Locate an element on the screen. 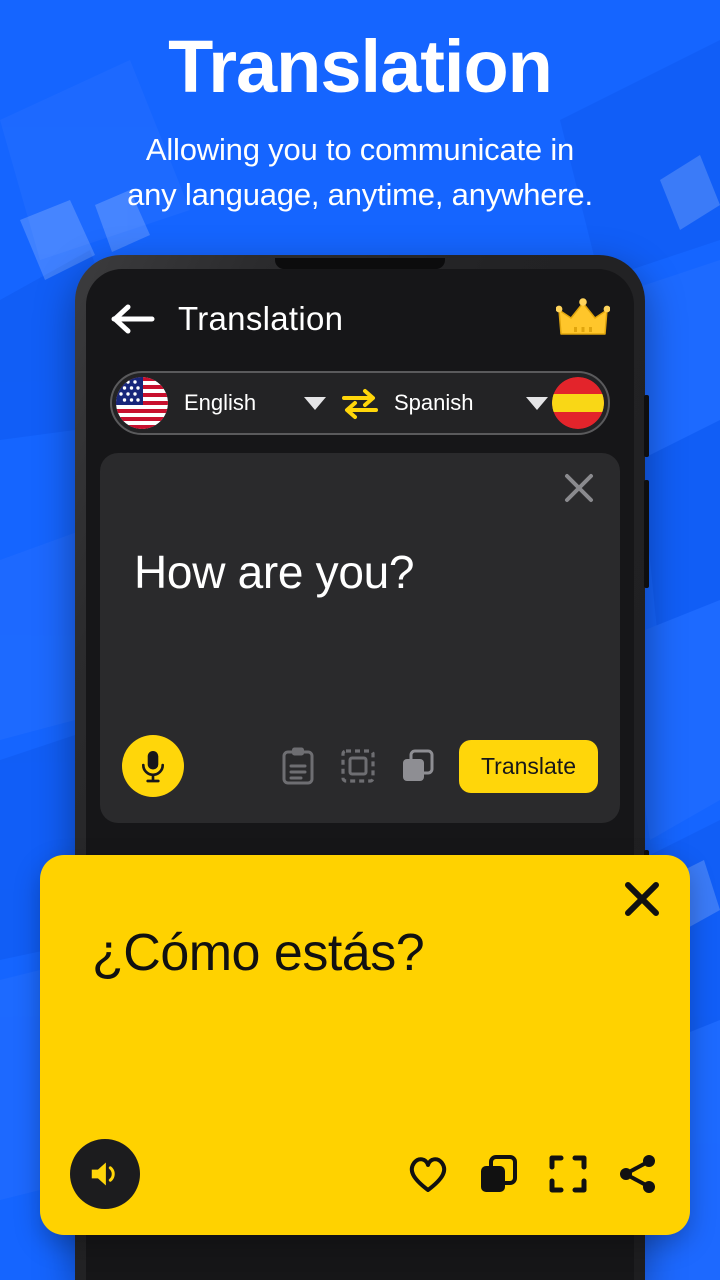 This screenshot has height=1280, width=720. source-language-selector: English is located at coordinates (223, 403).